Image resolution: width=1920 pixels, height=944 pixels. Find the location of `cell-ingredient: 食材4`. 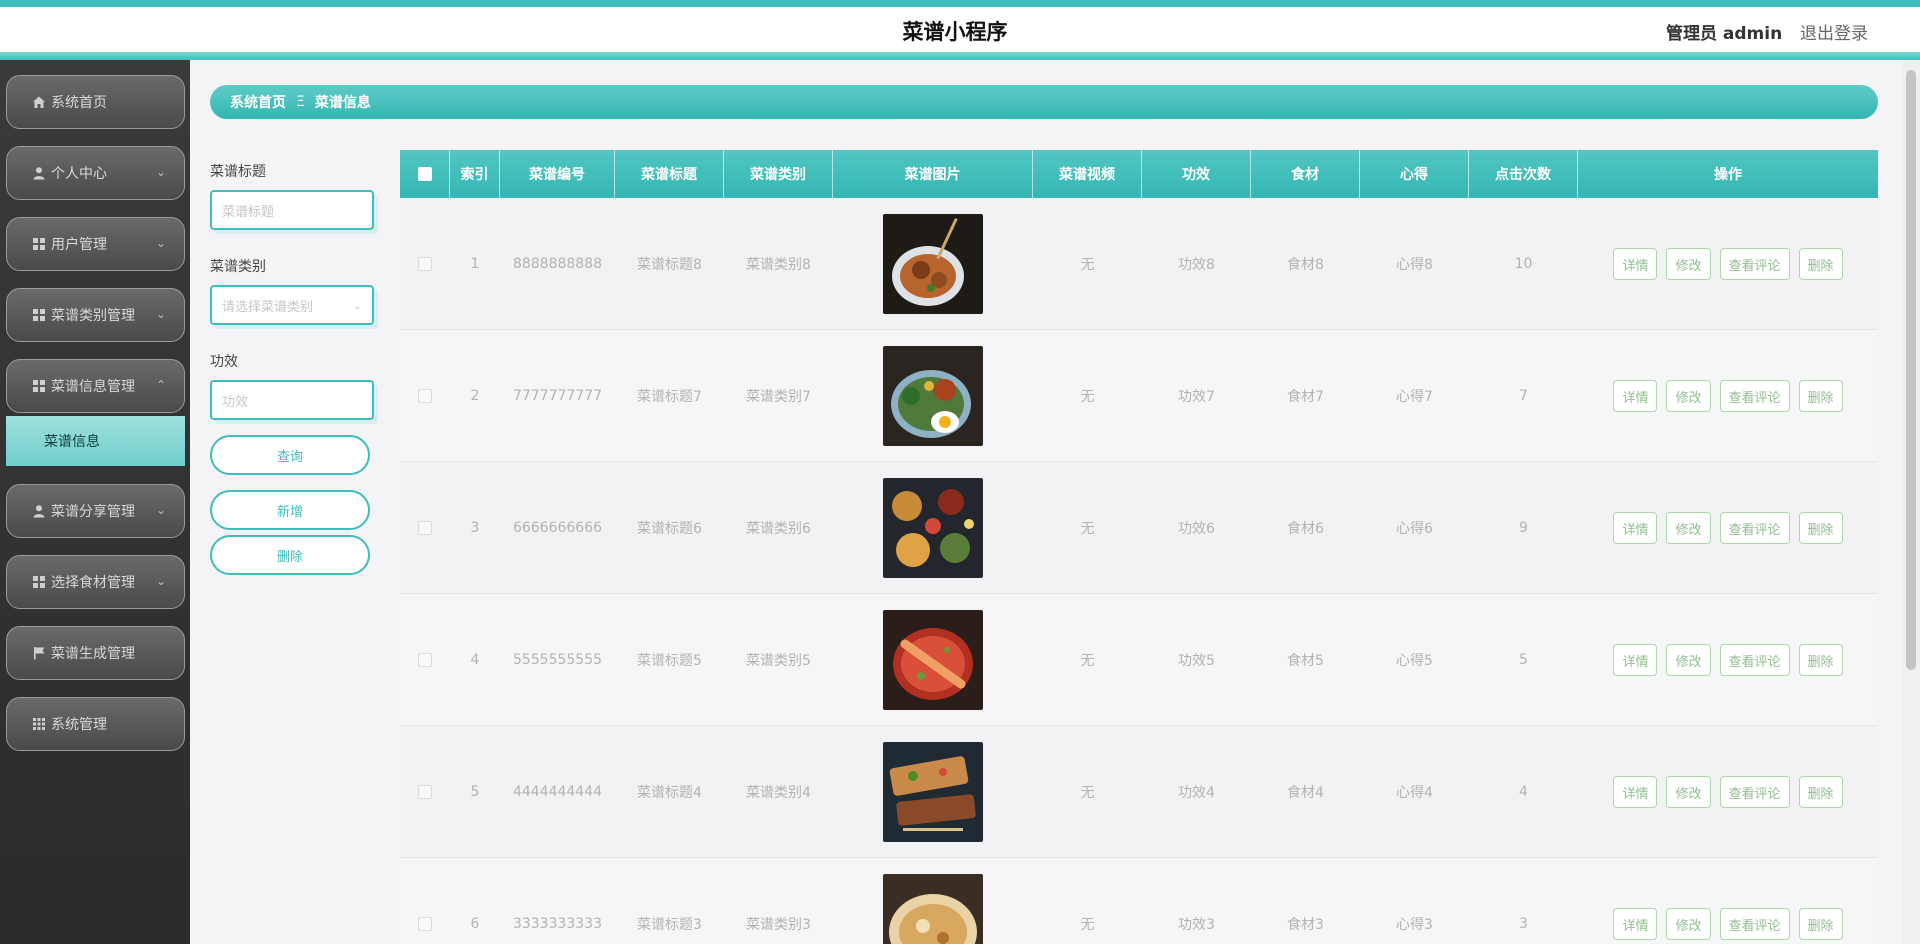

cell-ingredient: 食材4 is located at coordinates (1305, 793).